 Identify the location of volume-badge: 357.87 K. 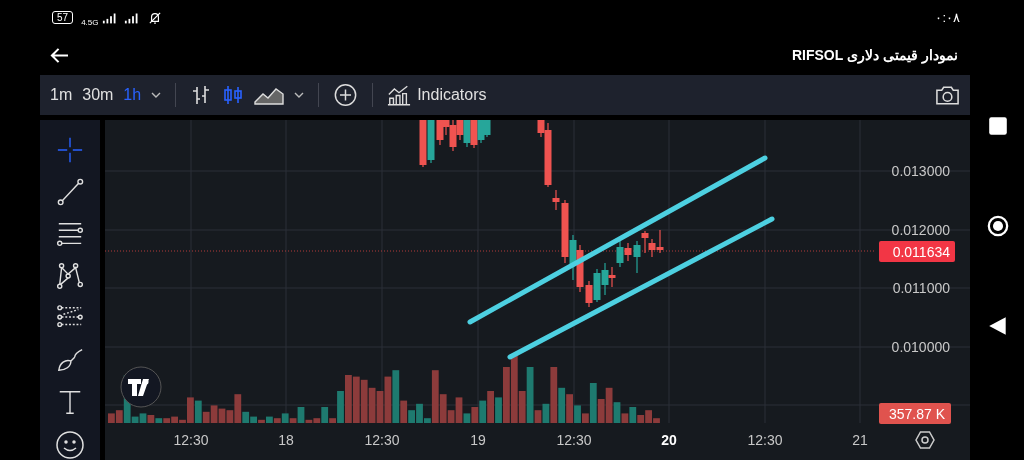
(915, 413).